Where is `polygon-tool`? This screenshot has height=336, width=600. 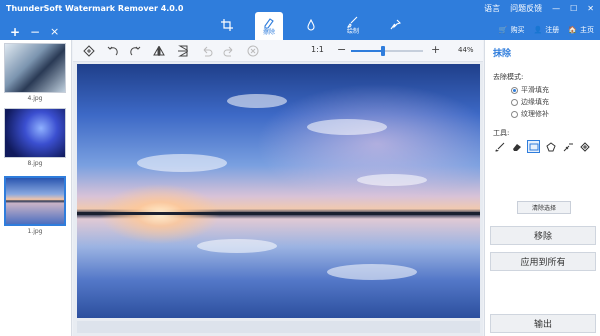 polygon-tool is located at coordinates (550, 146).